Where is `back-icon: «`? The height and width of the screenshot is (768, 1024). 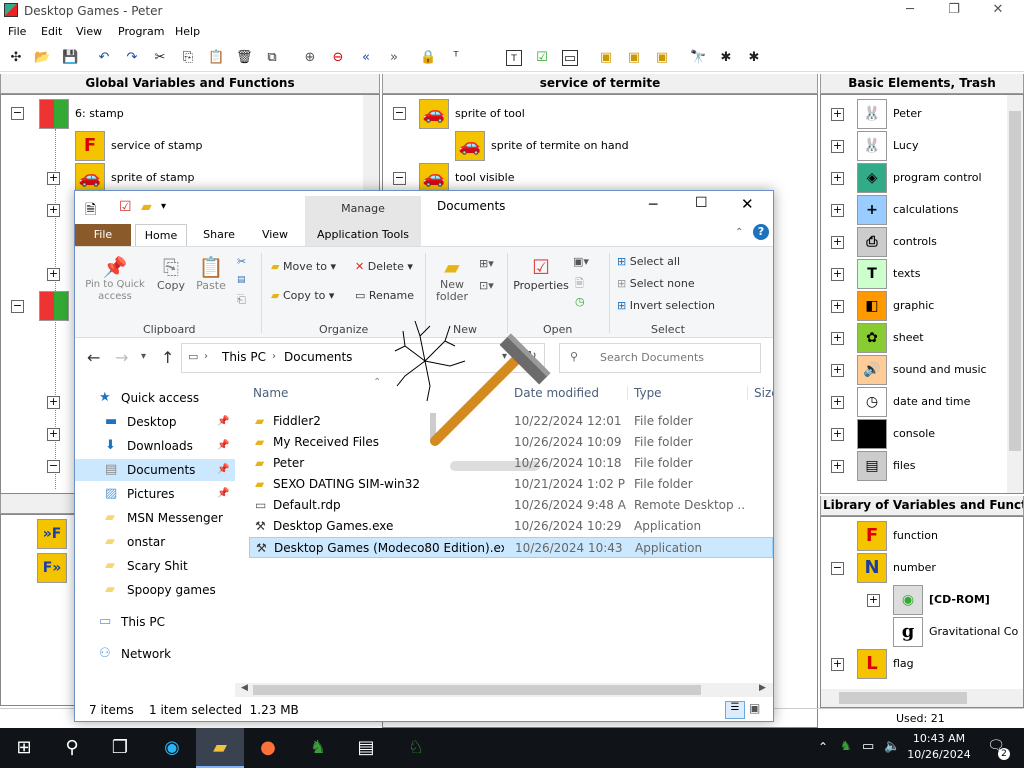
back-icon: « is located at coordinates (366, 58).